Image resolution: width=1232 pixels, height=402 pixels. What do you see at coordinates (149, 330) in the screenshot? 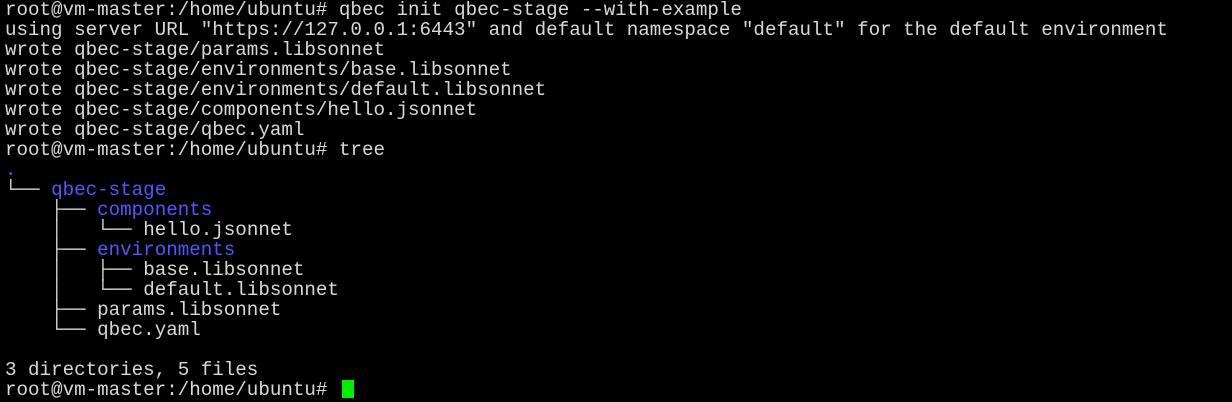
I see `tree-file-name: qbec.yaml` at bounding box center [149, 330].